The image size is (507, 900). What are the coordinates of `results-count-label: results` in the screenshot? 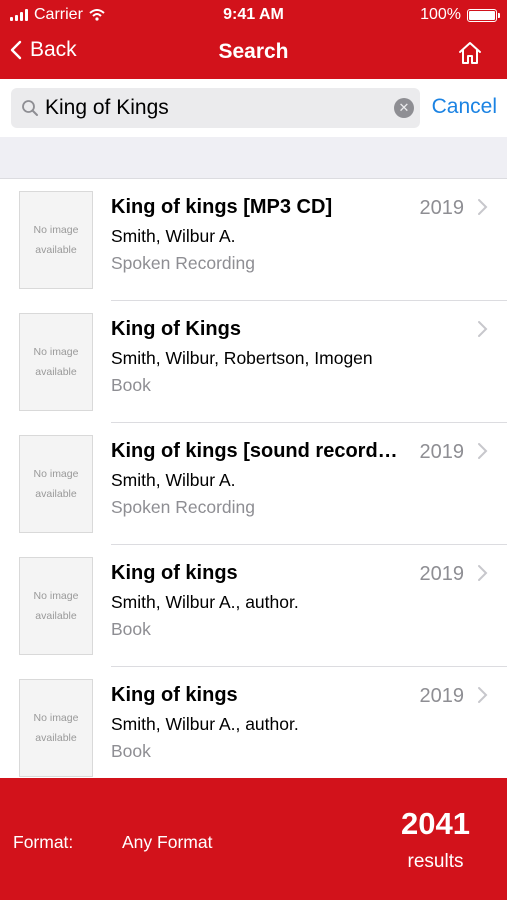 It's located at (435, 861).